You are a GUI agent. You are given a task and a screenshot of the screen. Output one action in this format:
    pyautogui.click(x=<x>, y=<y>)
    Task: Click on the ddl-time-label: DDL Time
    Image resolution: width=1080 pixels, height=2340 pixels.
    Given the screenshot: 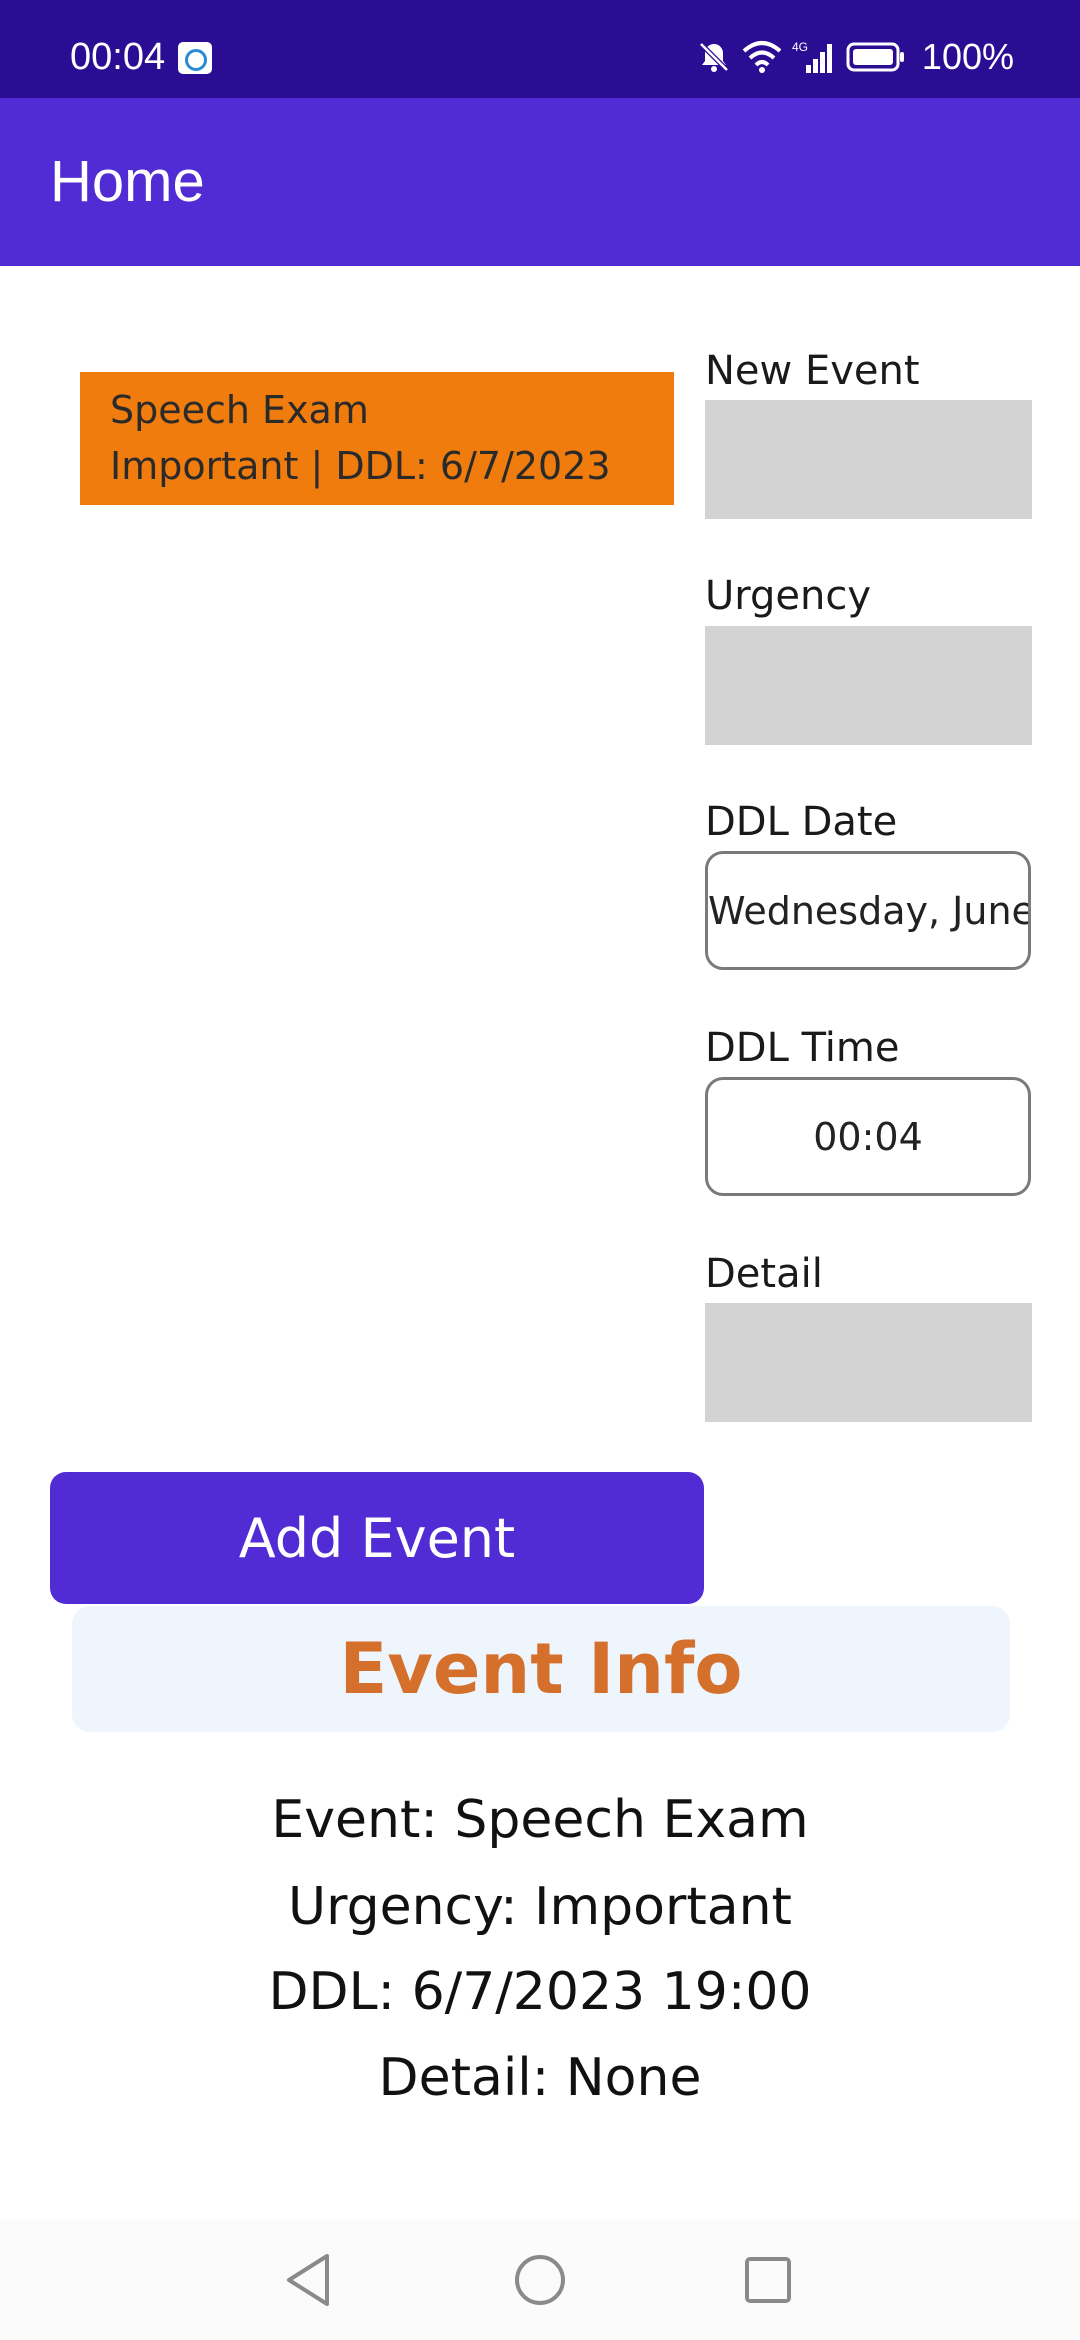 What is the action you would take?
    pyautogui.click(x=802, y=1048)
    